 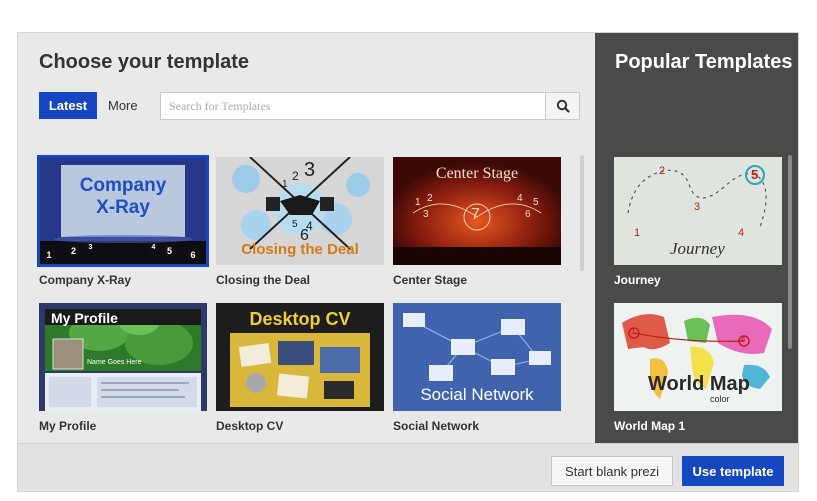 I want to click on template-label: Desktop CV, so click(x=250, y=426).